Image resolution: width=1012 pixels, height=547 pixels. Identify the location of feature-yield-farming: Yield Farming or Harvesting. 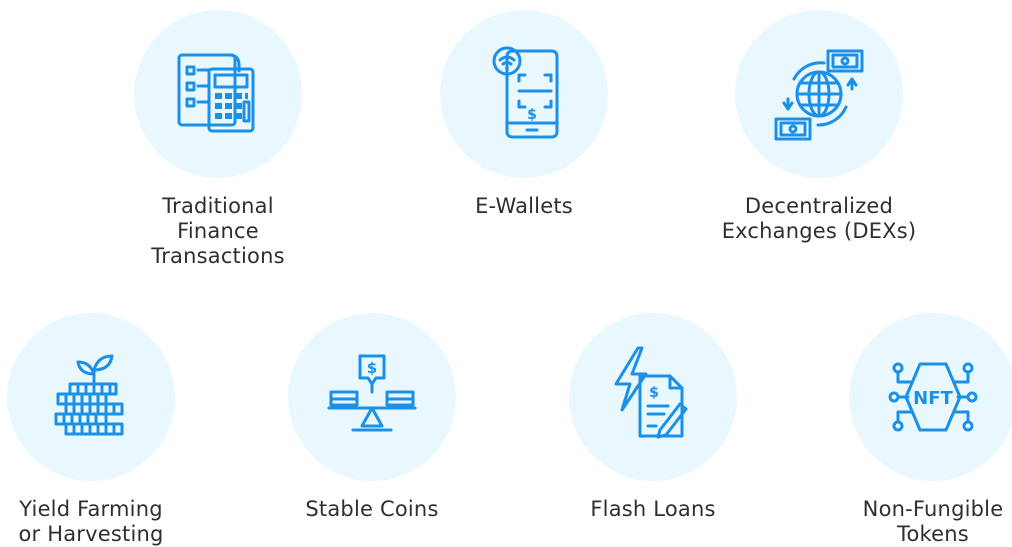
(95, 430).